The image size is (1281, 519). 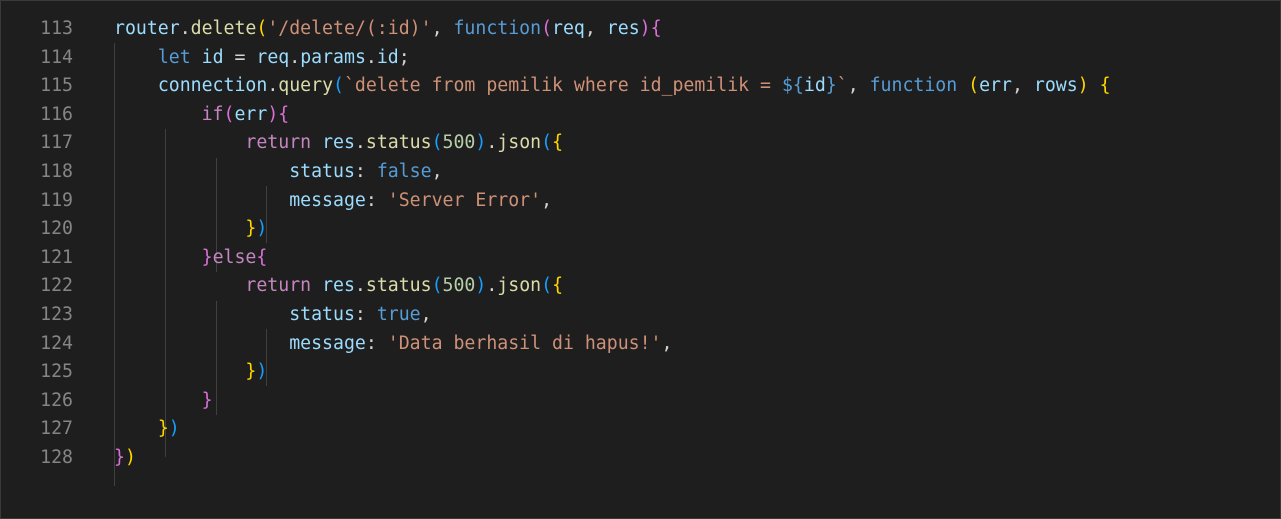 What do you see at coordinates (56, 343) in the screenshot?
I see `line-number: 124` at bounding box center [56, 343].